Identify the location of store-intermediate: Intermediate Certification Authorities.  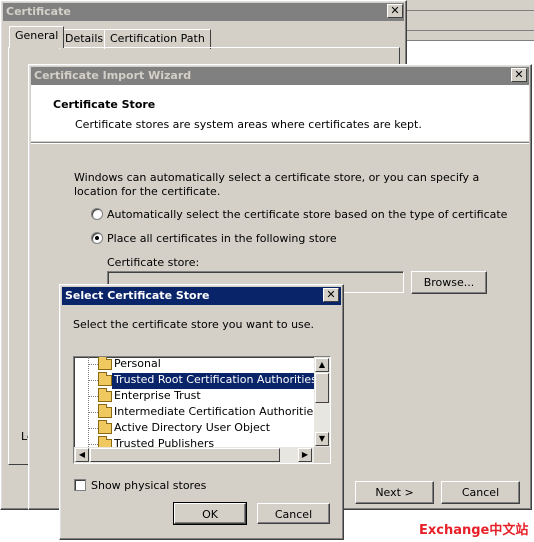
(216, 413).